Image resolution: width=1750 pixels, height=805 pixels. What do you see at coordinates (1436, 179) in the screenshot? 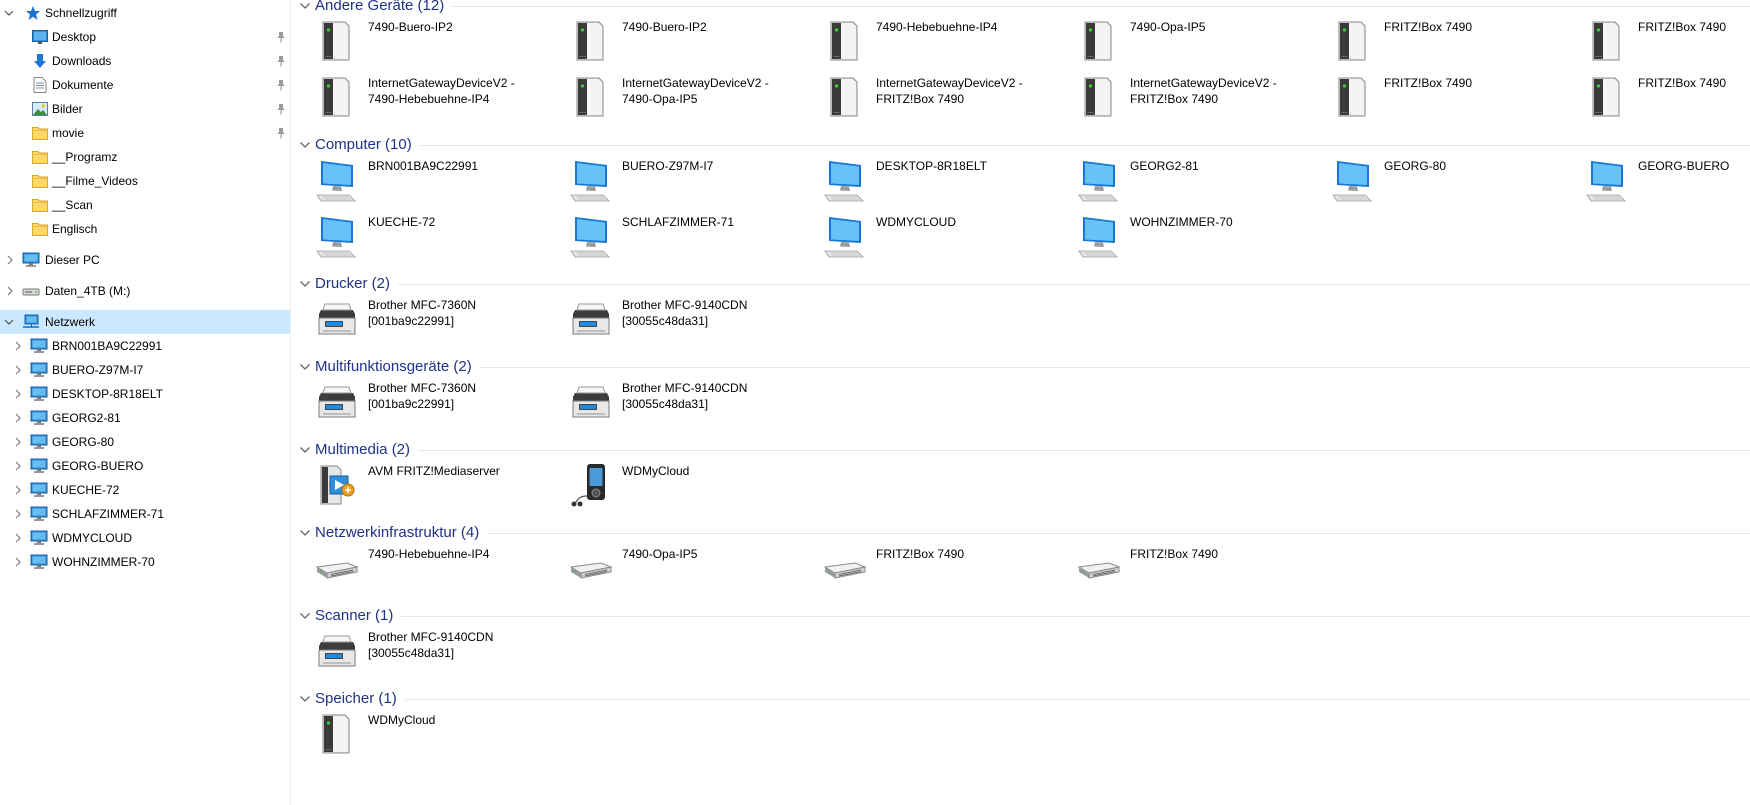
I see `network-device-item: GEORG-80` at bounding box center [1436, 179].